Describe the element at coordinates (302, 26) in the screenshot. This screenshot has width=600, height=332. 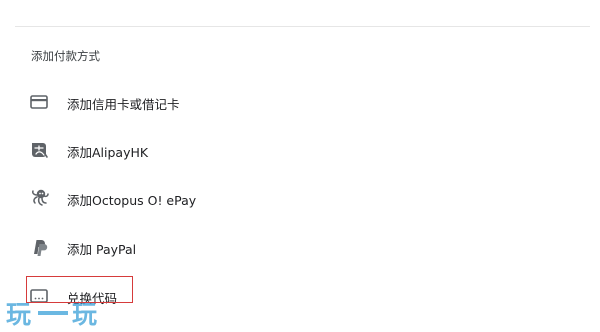
I see `top-divider` at that location.